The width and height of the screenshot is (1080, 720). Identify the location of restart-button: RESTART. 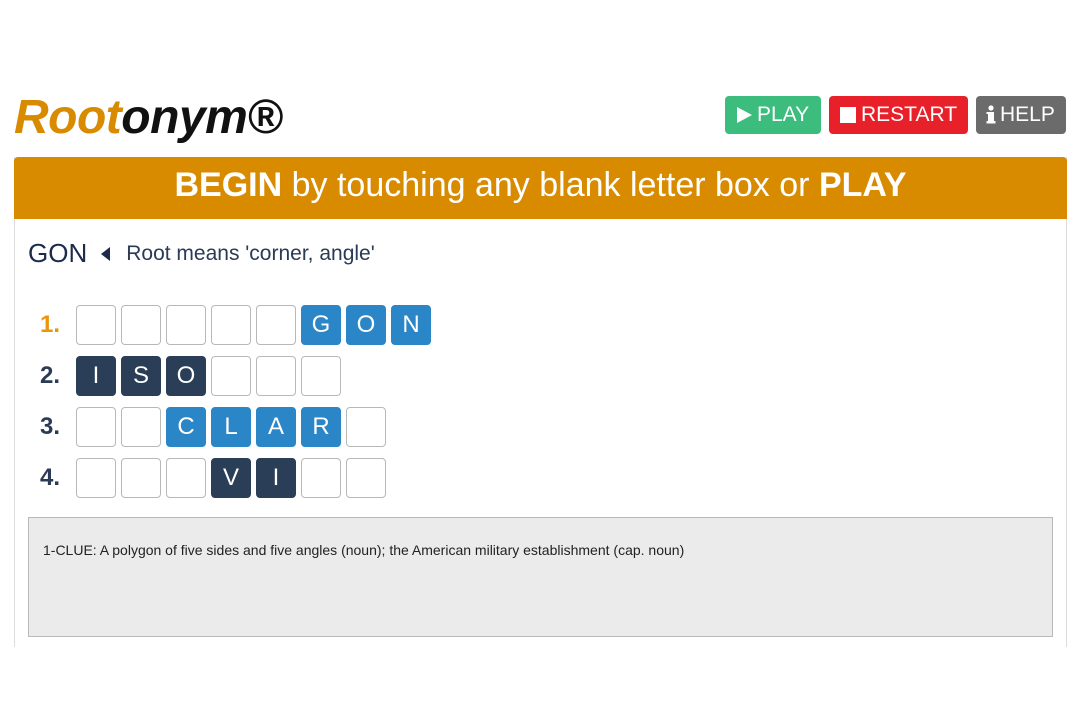
(898, 115).